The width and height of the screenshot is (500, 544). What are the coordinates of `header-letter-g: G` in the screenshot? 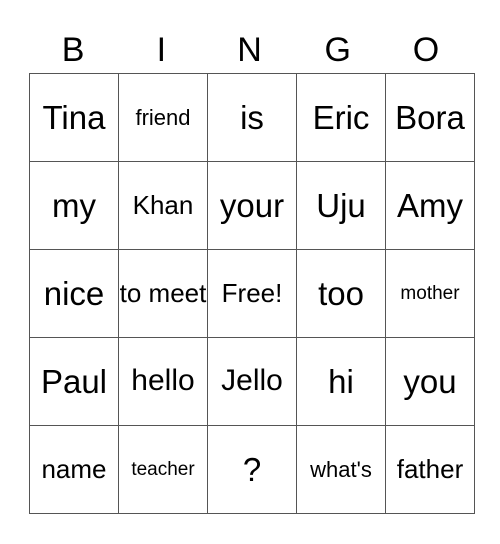 It's located at (337, 50).